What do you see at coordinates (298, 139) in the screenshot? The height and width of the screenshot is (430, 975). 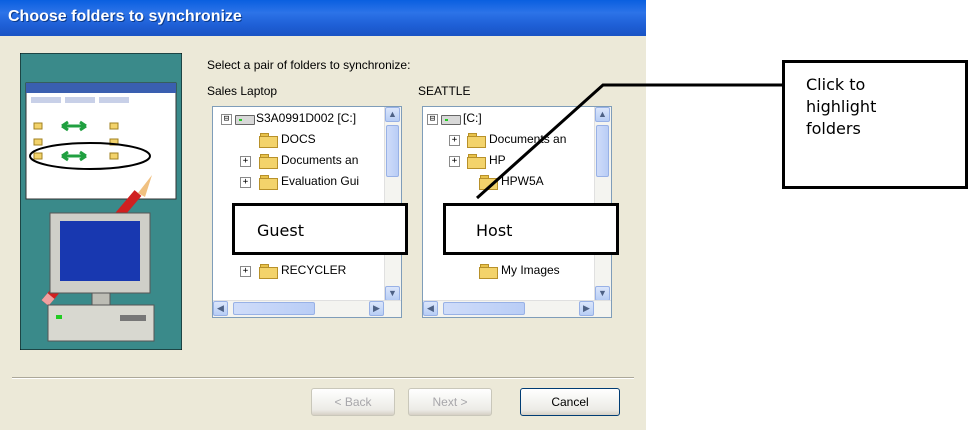 I see `tree-item-label: DOCS` at bounding box center [298, 139].